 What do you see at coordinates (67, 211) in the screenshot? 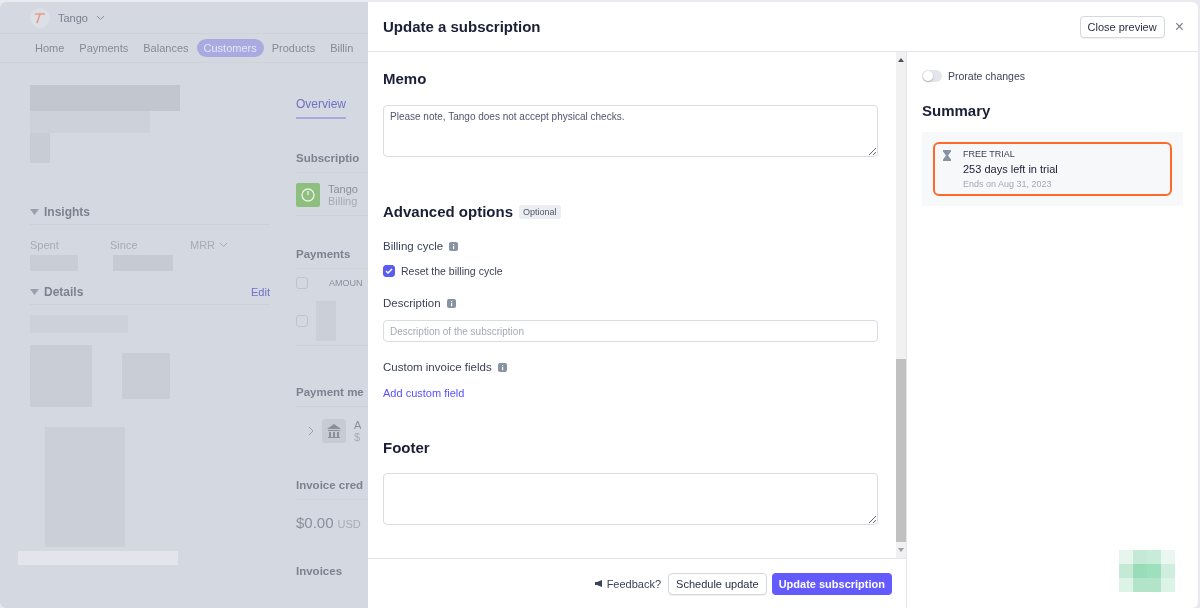
I see `section-title: Insights` at bounding box center [67, 211].